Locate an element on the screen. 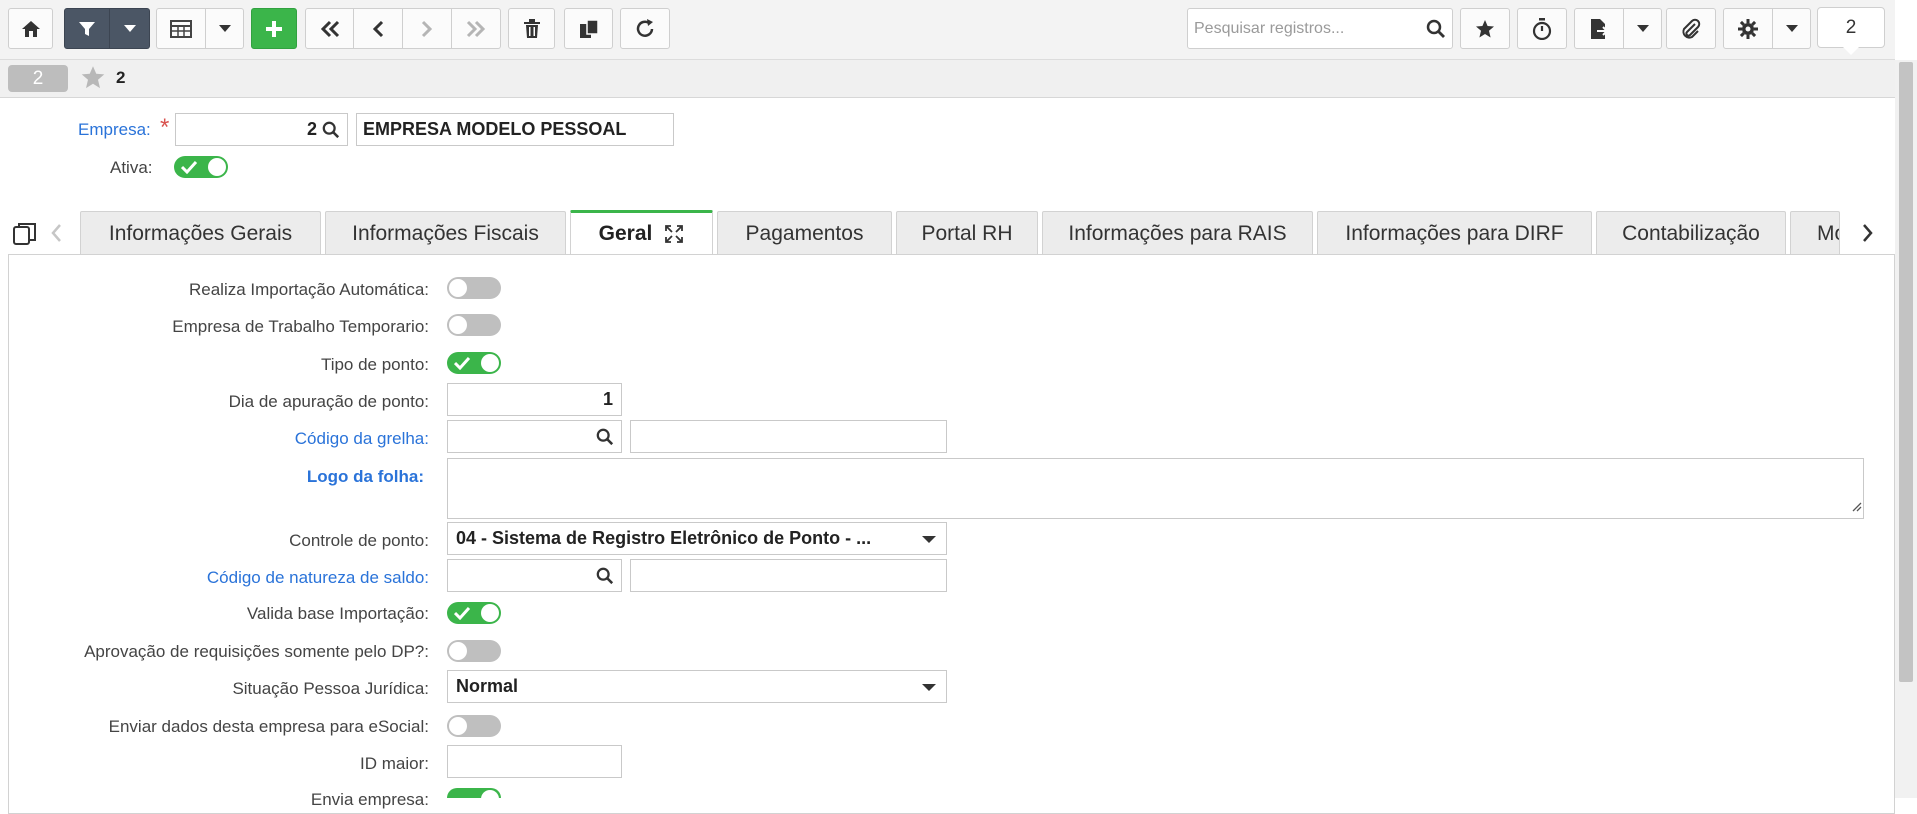 The width and height of the screenshot is (1917, 814). empresa-temporario-toggle is located at coordinates (474, 325).